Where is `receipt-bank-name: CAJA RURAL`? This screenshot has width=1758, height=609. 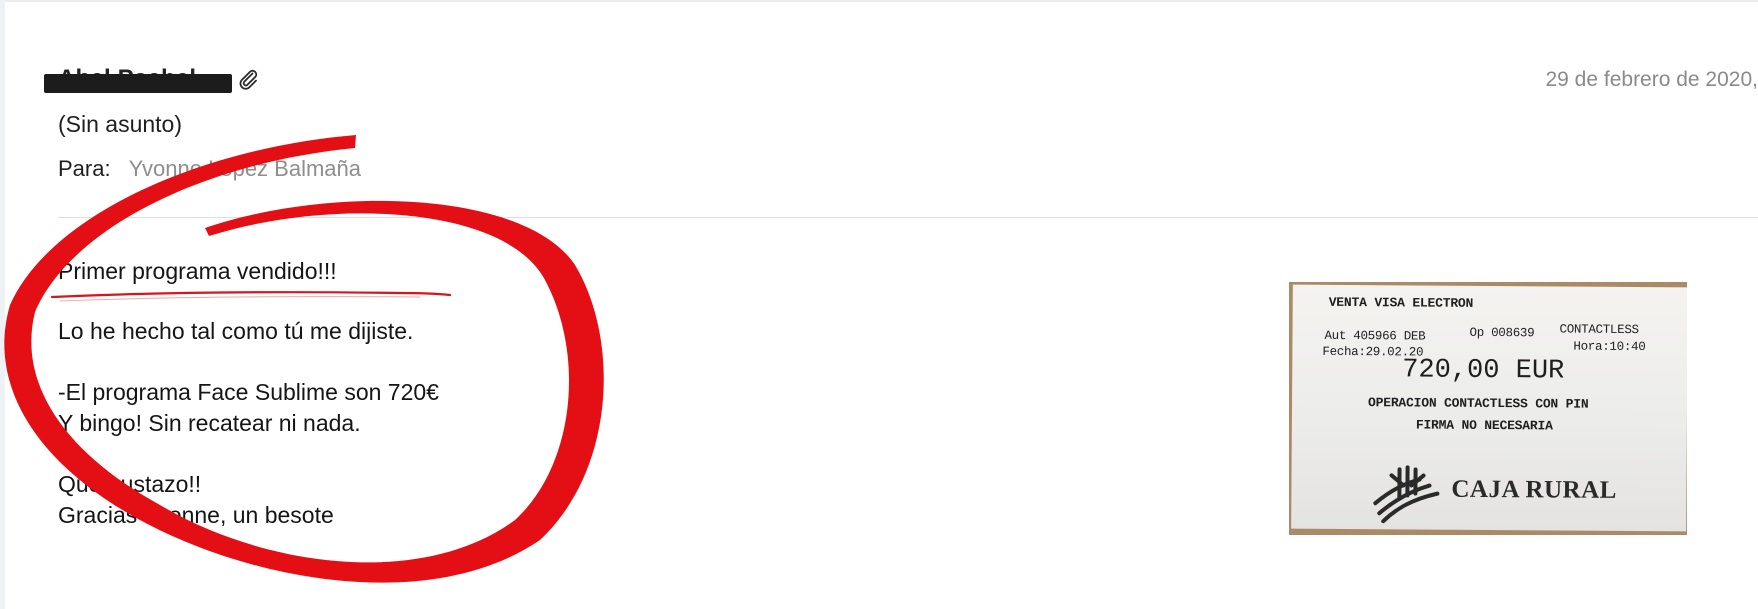
receipt-bank-name: CAJA RURAL is located at coordinates (1534, 489).